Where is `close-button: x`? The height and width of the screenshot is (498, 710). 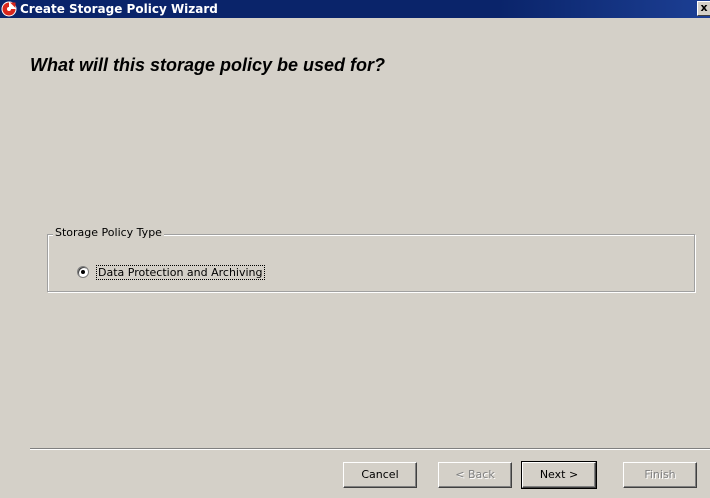 close-button: x is located at coordinates (703, 8).